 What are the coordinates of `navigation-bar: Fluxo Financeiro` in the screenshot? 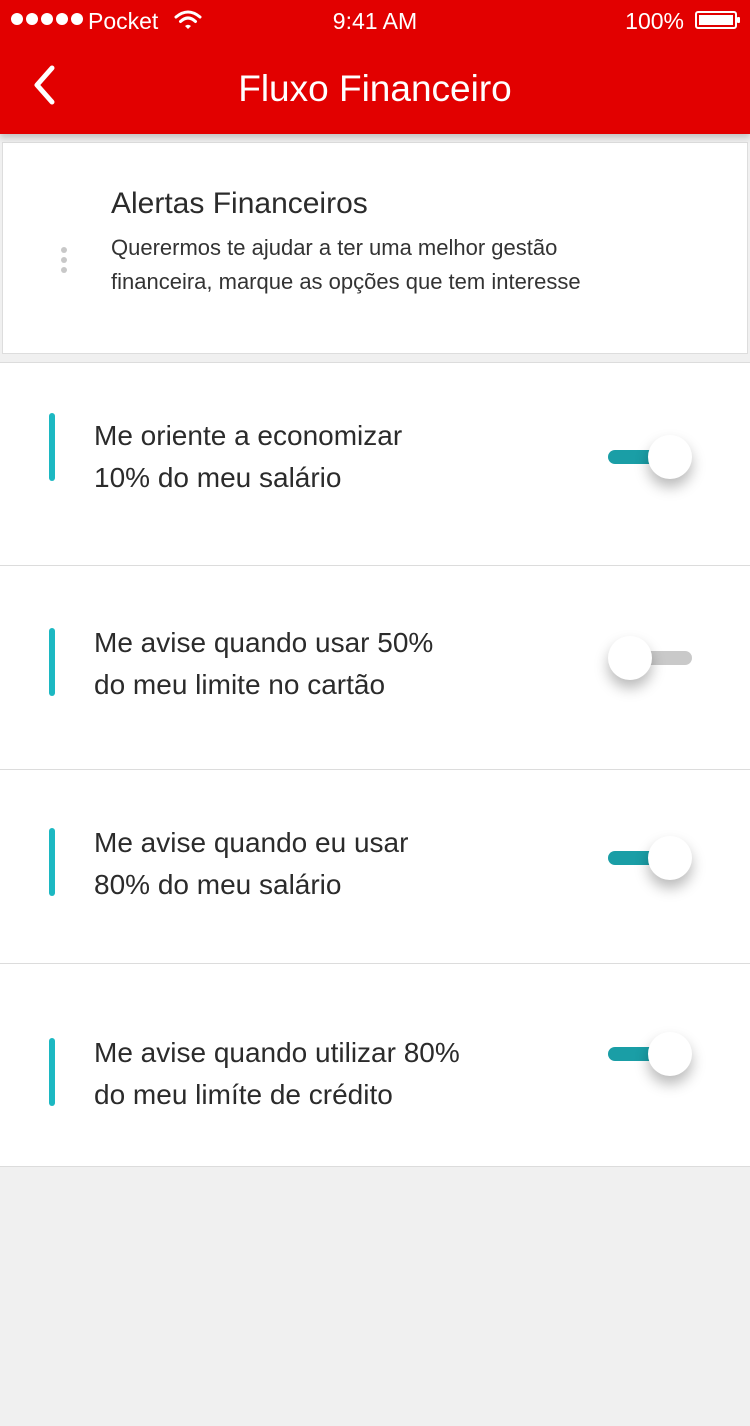 It's located at (375, 87).